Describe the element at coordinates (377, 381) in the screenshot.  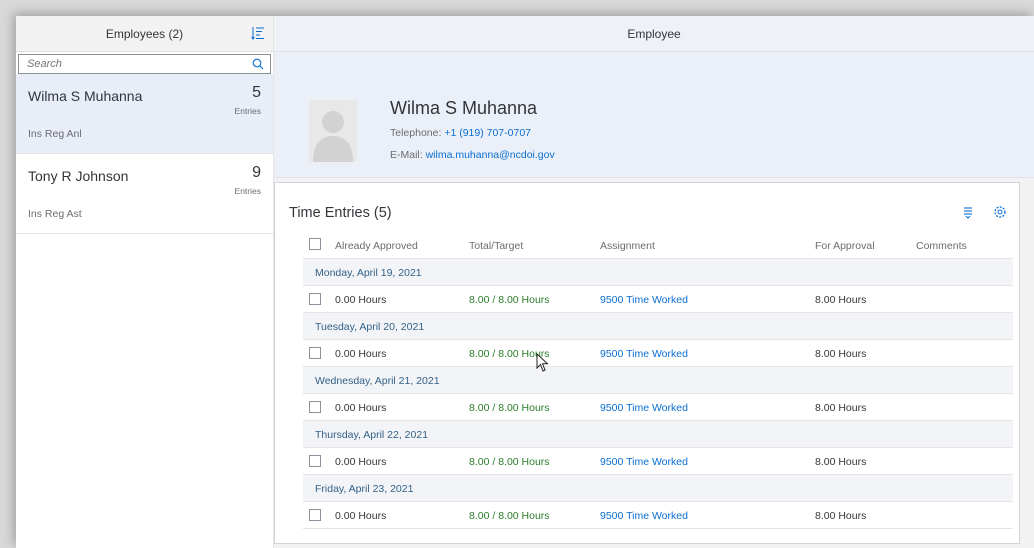
I see `group-date: Wednesday, April 21, 2021` at that location.